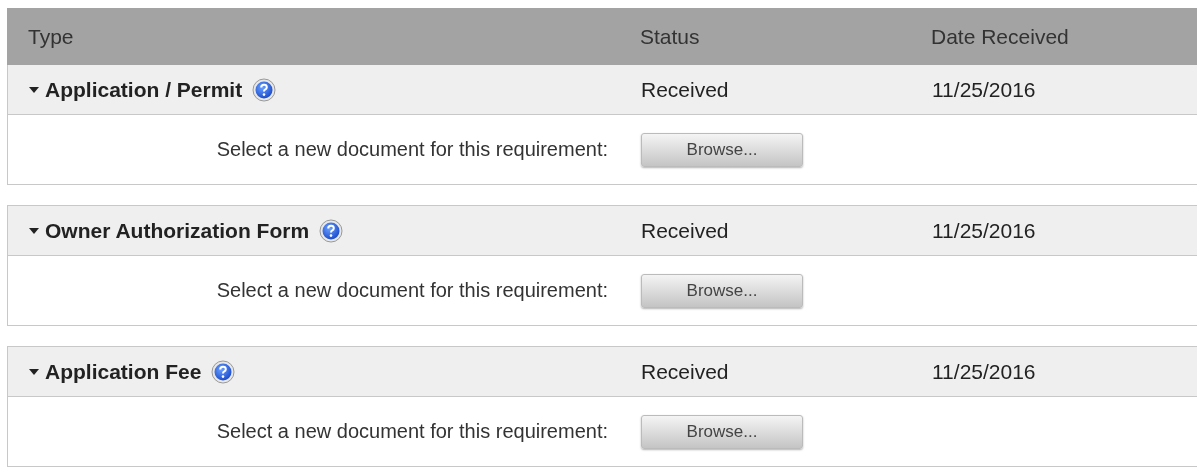  I want to click on column-header: Date Received, so click(1000, 36).